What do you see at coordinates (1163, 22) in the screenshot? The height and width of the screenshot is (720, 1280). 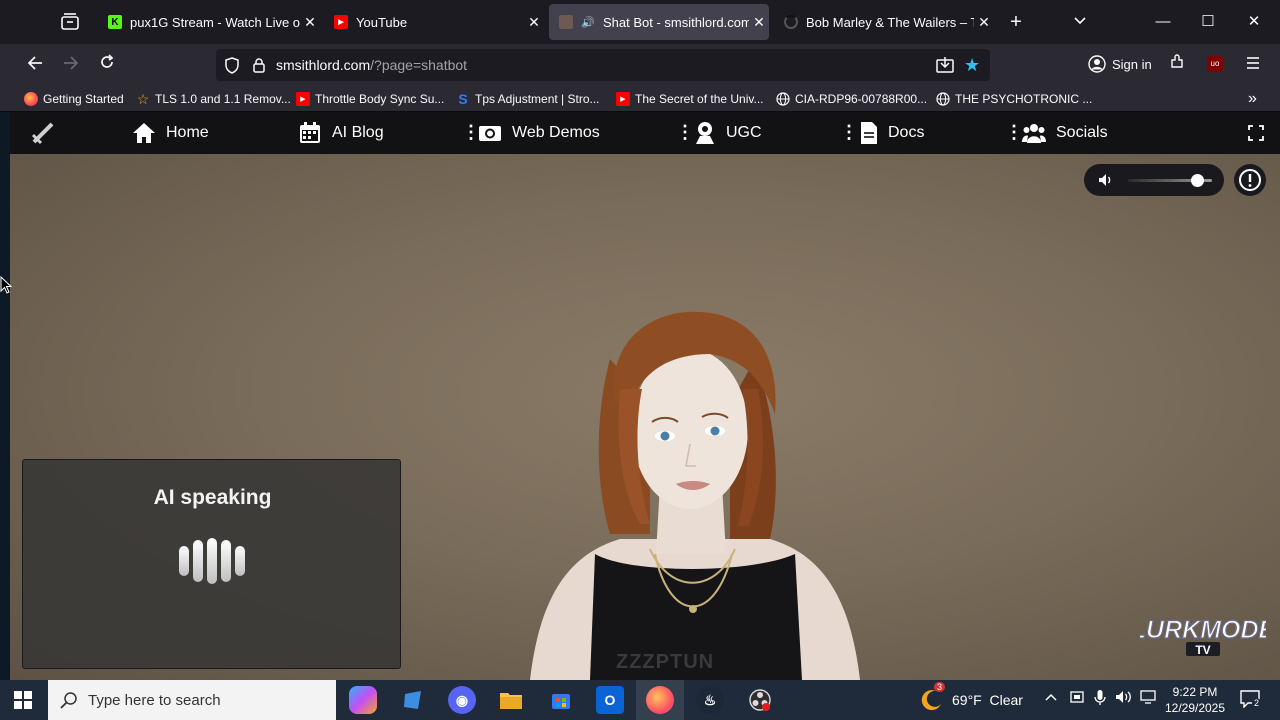 I see `minimize-button: —` at bounding box center [1163, 22].